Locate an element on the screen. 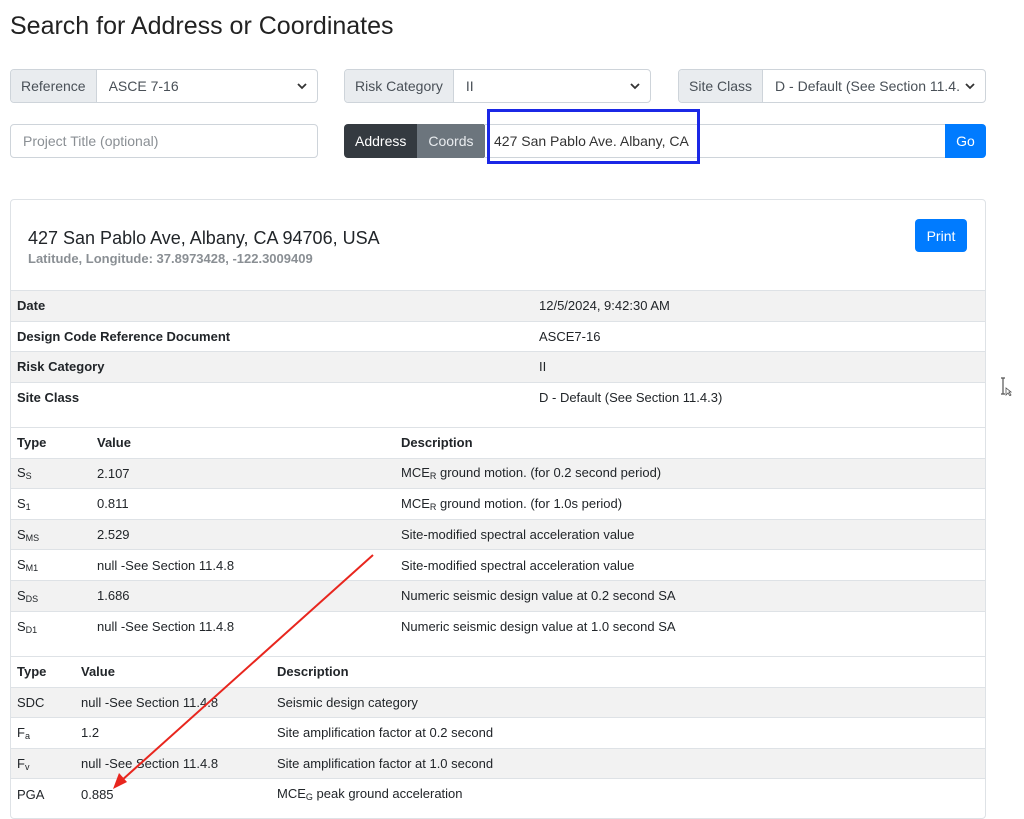  description-text: ground motion. (for 1.0s period) is located at coordinates (529, 503).